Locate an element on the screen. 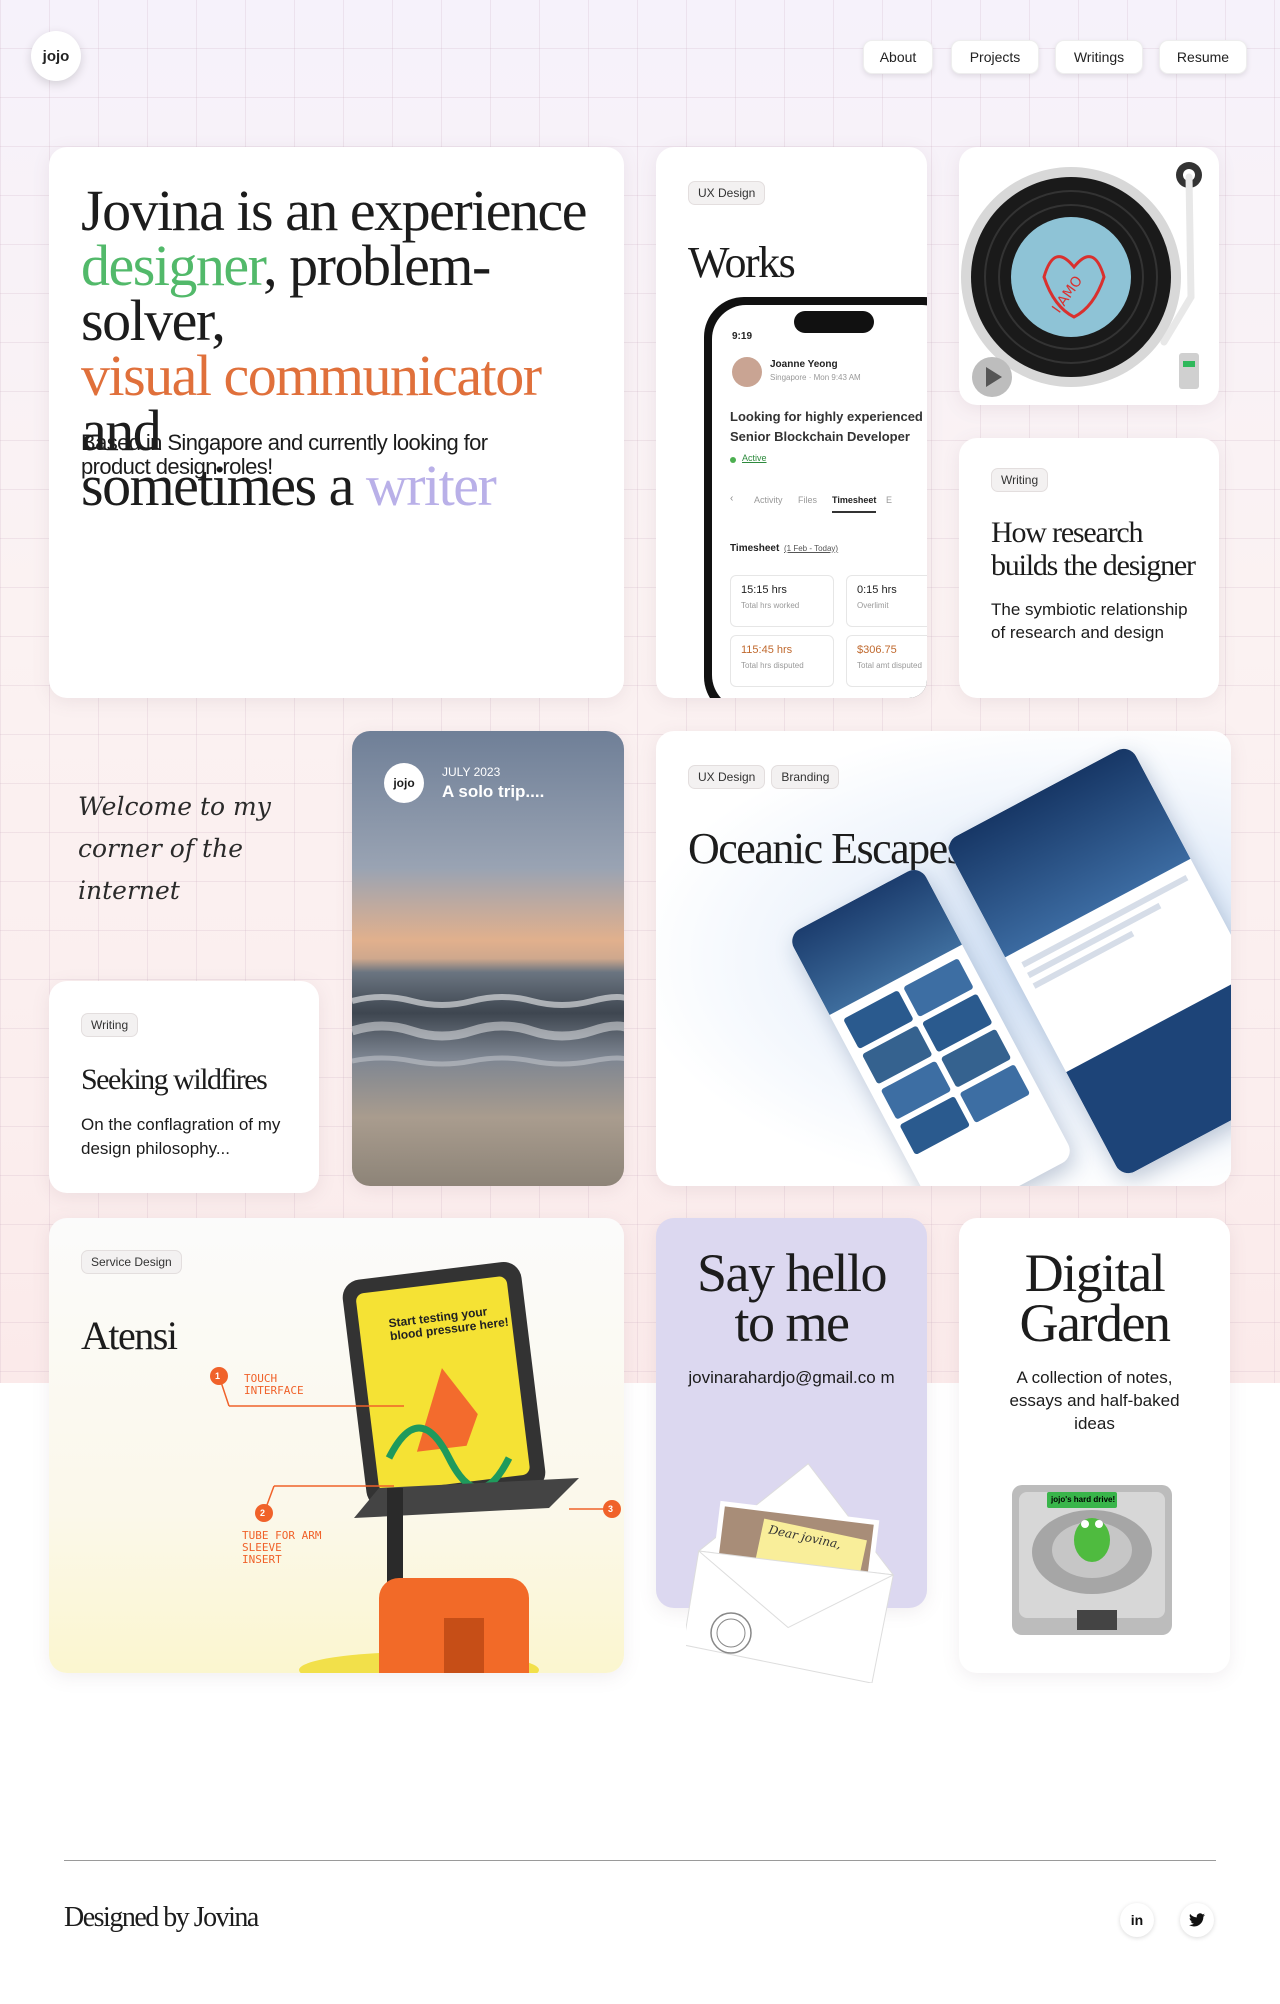 This screenshot has height=2004, width=1280. stat-label: Total hrs disputed is located at coordinates (772, 665).